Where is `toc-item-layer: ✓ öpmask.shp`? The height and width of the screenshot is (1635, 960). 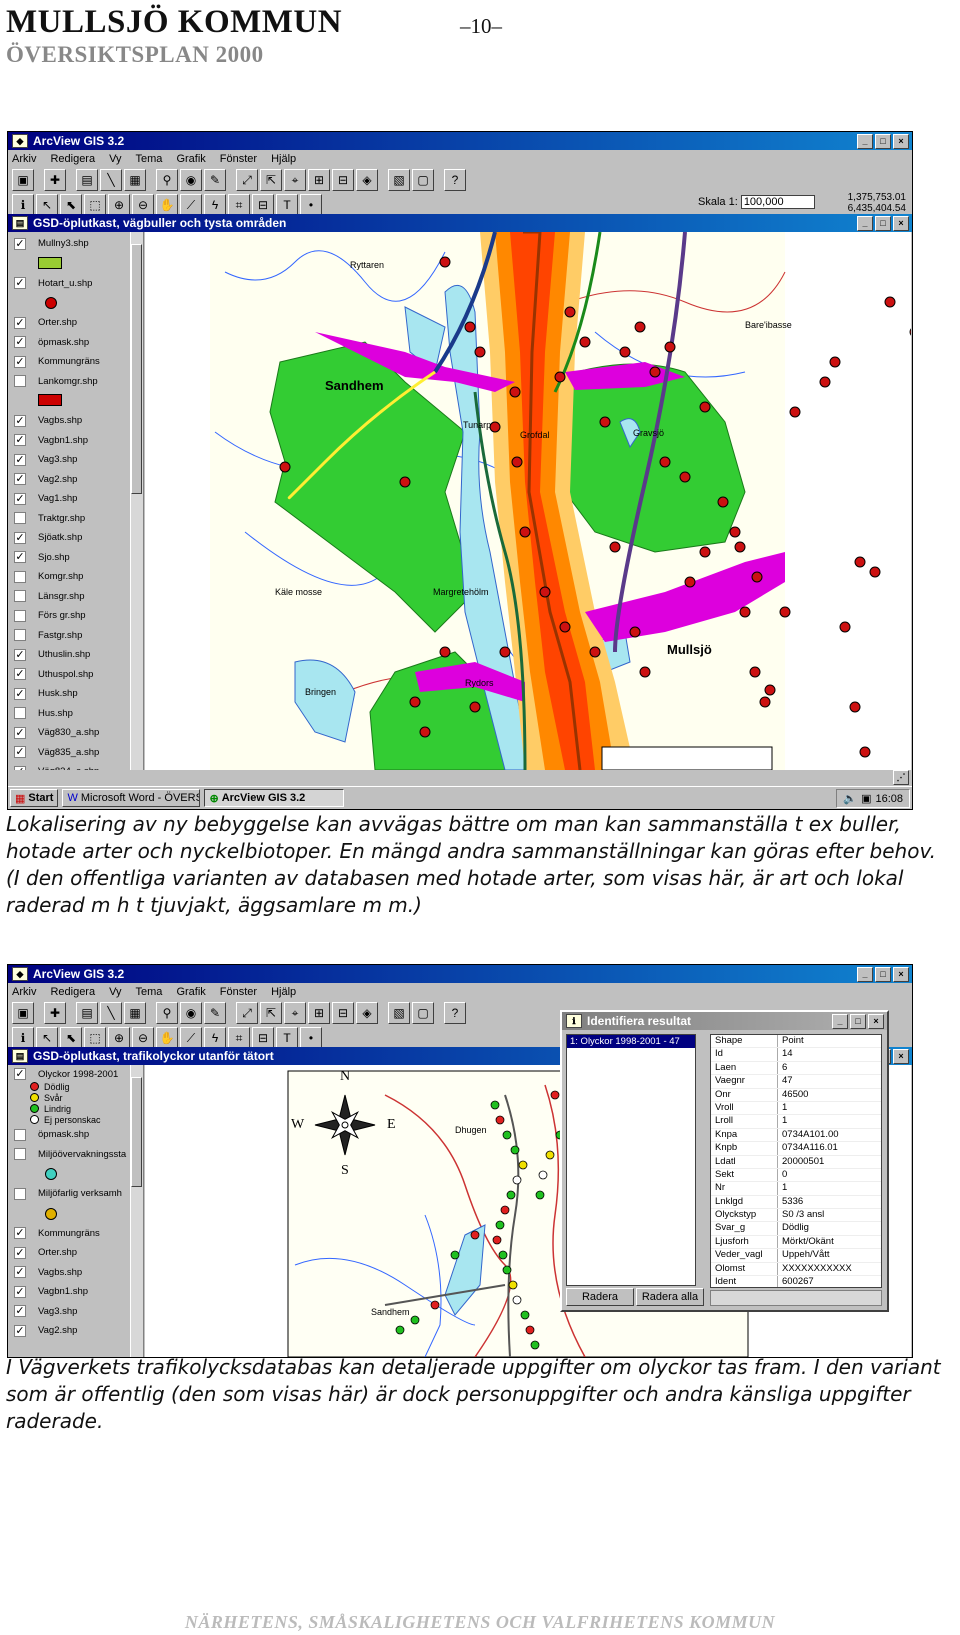
toc-item-layer: ✓ öpmask.shp is located at coordinates (75, 343).